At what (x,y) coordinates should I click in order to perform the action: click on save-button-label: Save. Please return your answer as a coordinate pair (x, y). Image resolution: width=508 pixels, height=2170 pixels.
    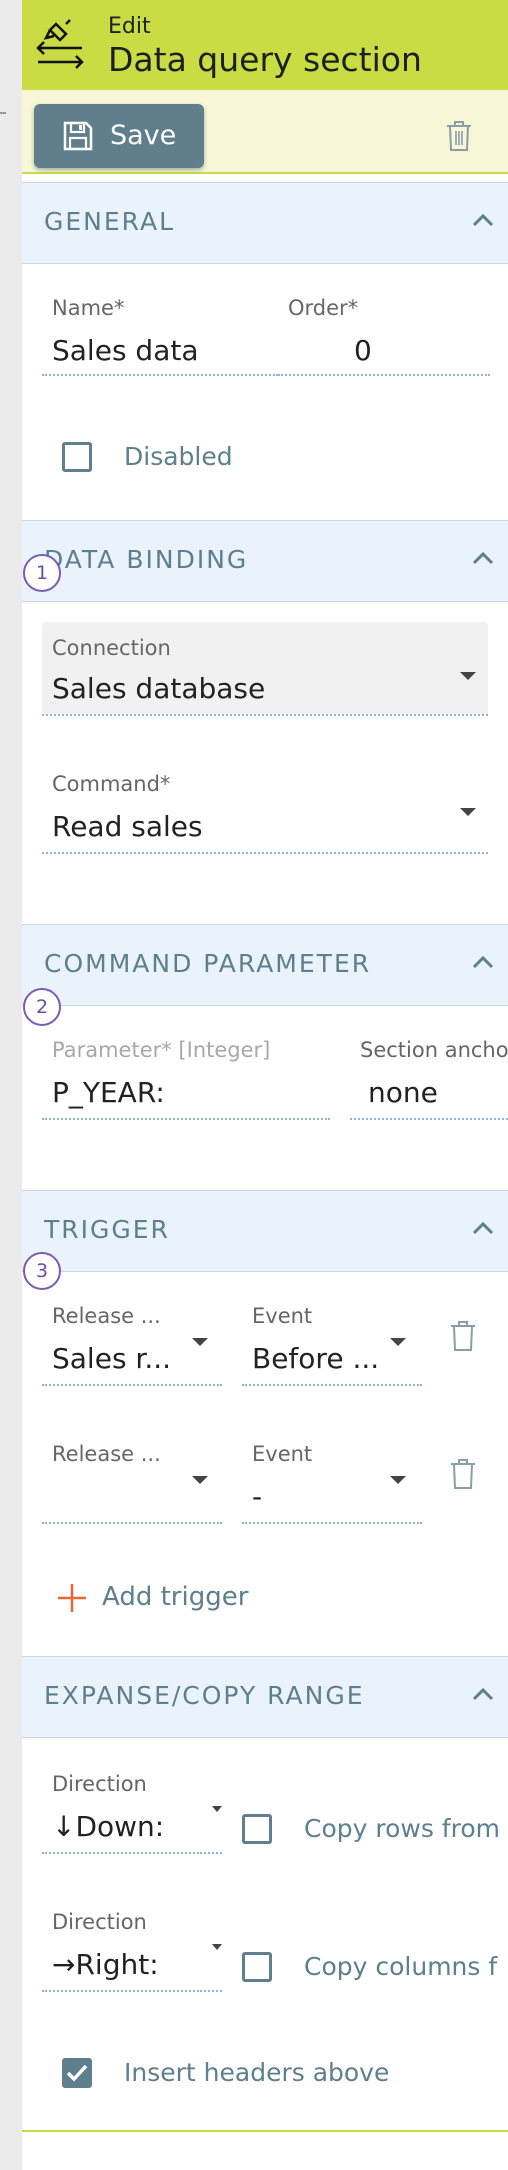
    Looking at the image, I should click on (143, 135).